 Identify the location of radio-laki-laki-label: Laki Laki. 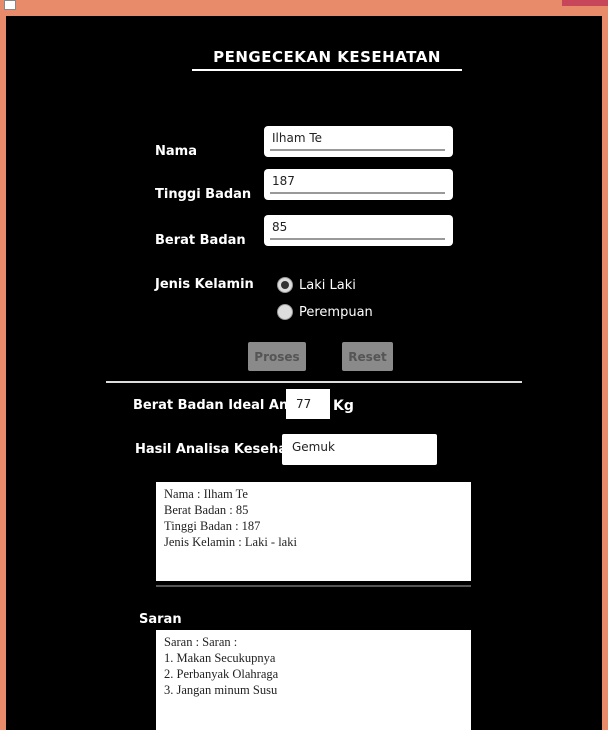
(327, 285).